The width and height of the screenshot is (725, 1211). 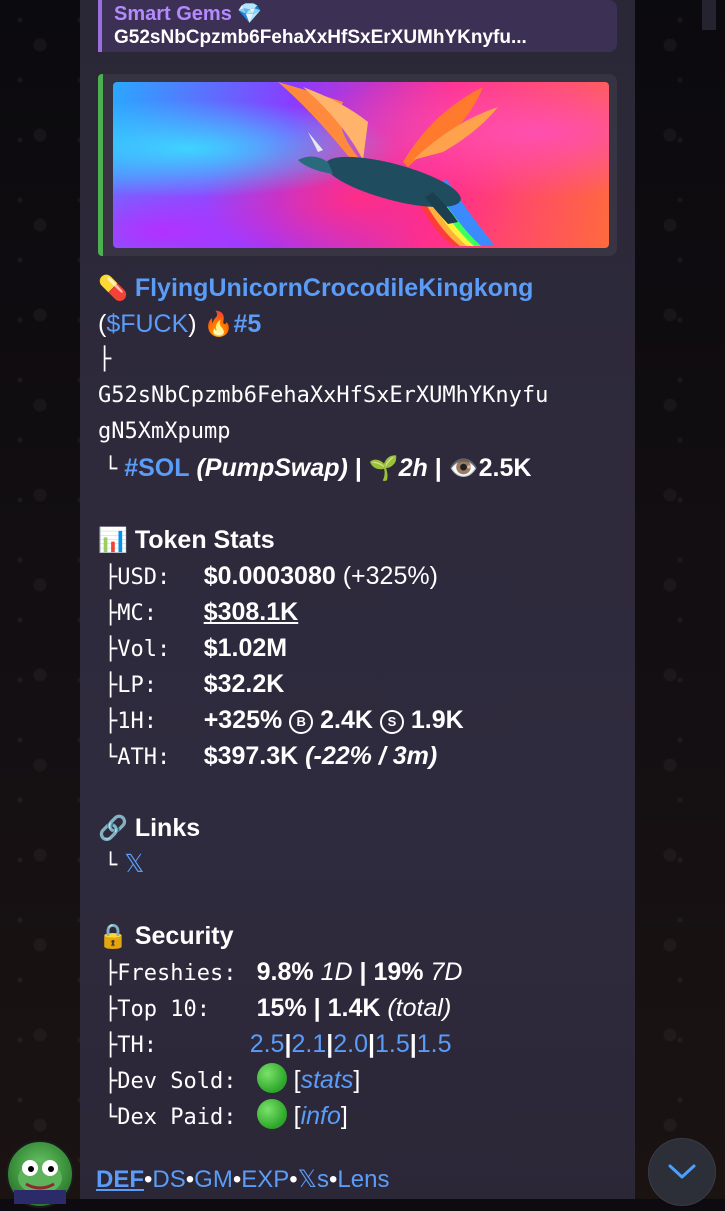 I want to click on sell-icon: S, so click(x=391, y=722).